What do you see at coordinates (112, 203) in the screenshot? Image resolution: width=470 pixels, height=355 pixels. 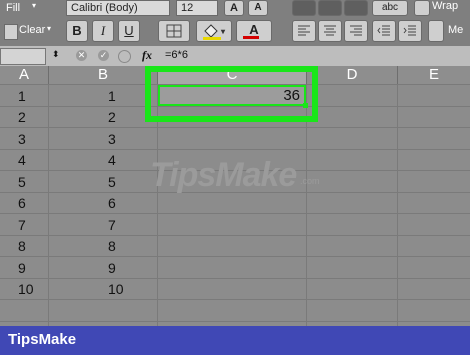 I see `cell-b7: 6` at bounding box center [112, 203].